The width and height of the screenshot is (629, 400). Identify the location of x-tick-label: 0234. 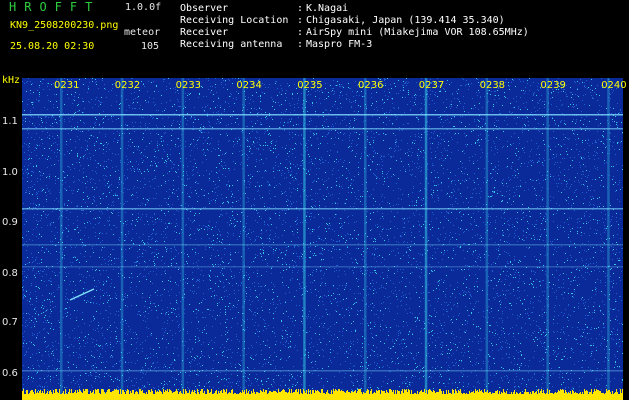
(249, 85).